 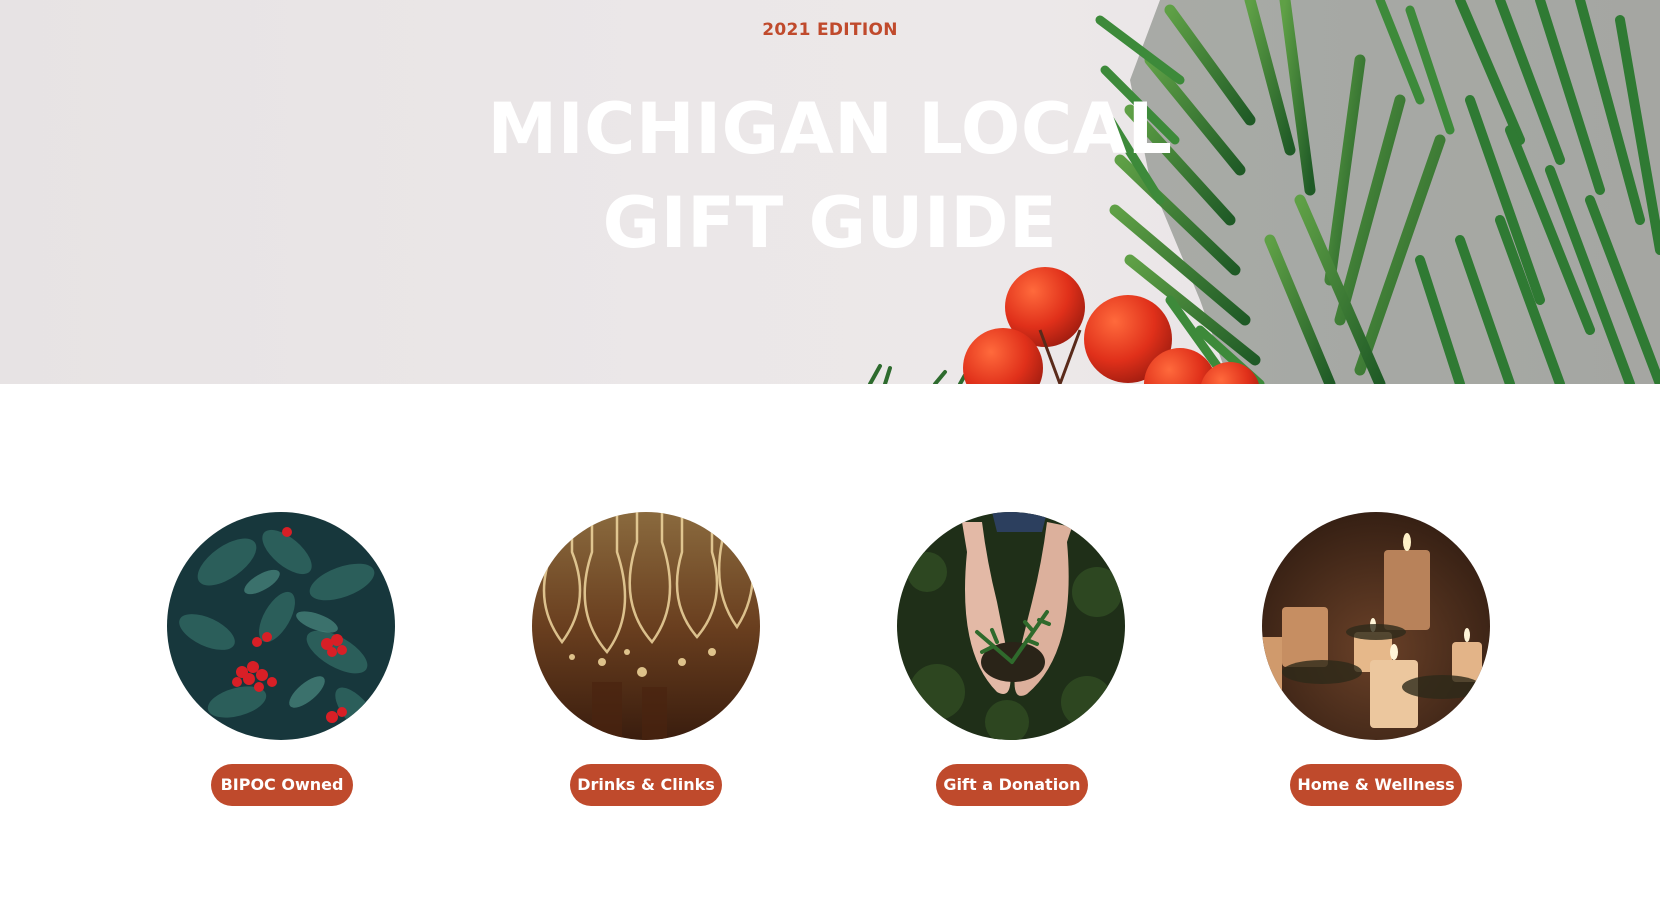 What do you see at coordinates (1376, 626) in the screenshot?
I see `lit-candles-image` at bounding box center [1376, 626].